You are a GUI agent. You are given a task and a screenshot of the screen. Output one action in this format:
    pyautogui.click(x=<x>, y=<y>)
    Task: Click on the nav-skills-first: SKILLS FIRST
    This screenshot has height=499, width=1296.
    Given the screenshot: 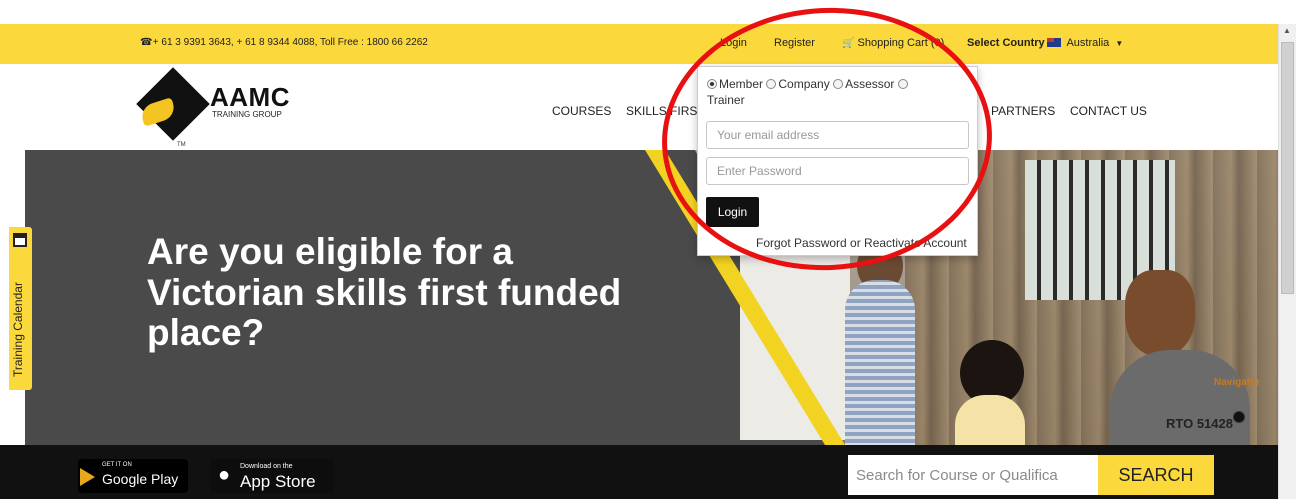 What is the action you would take?
    pyautogui.click(x=665, y=111)
    